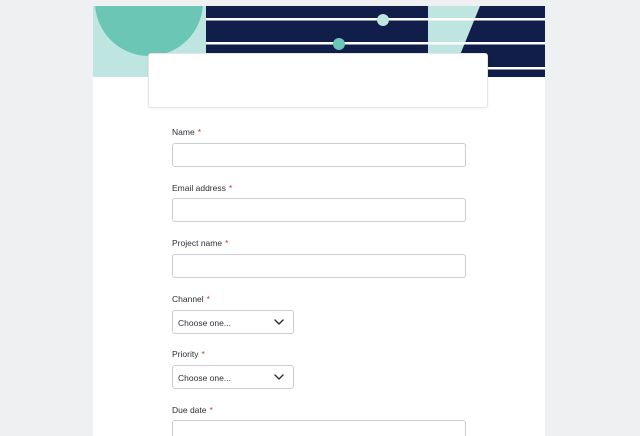 The height and width of the screenshot is (436, 640). Describe the element at coordinates (319, 210) in the screenshot. I see `email-input` at that location.